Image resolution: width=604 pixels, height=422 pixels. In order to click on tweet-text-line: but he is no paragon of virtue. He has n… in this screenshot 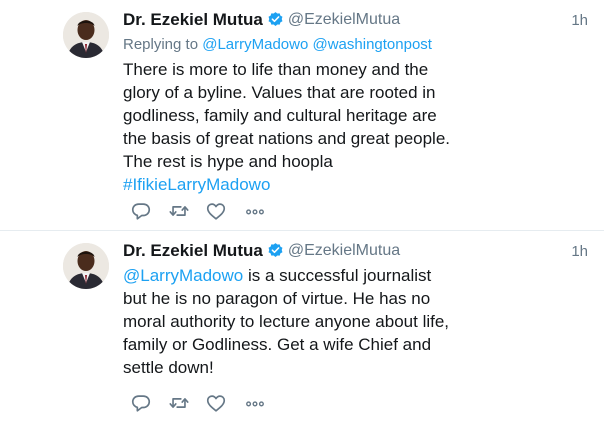, I will do `click(277, 298)`.